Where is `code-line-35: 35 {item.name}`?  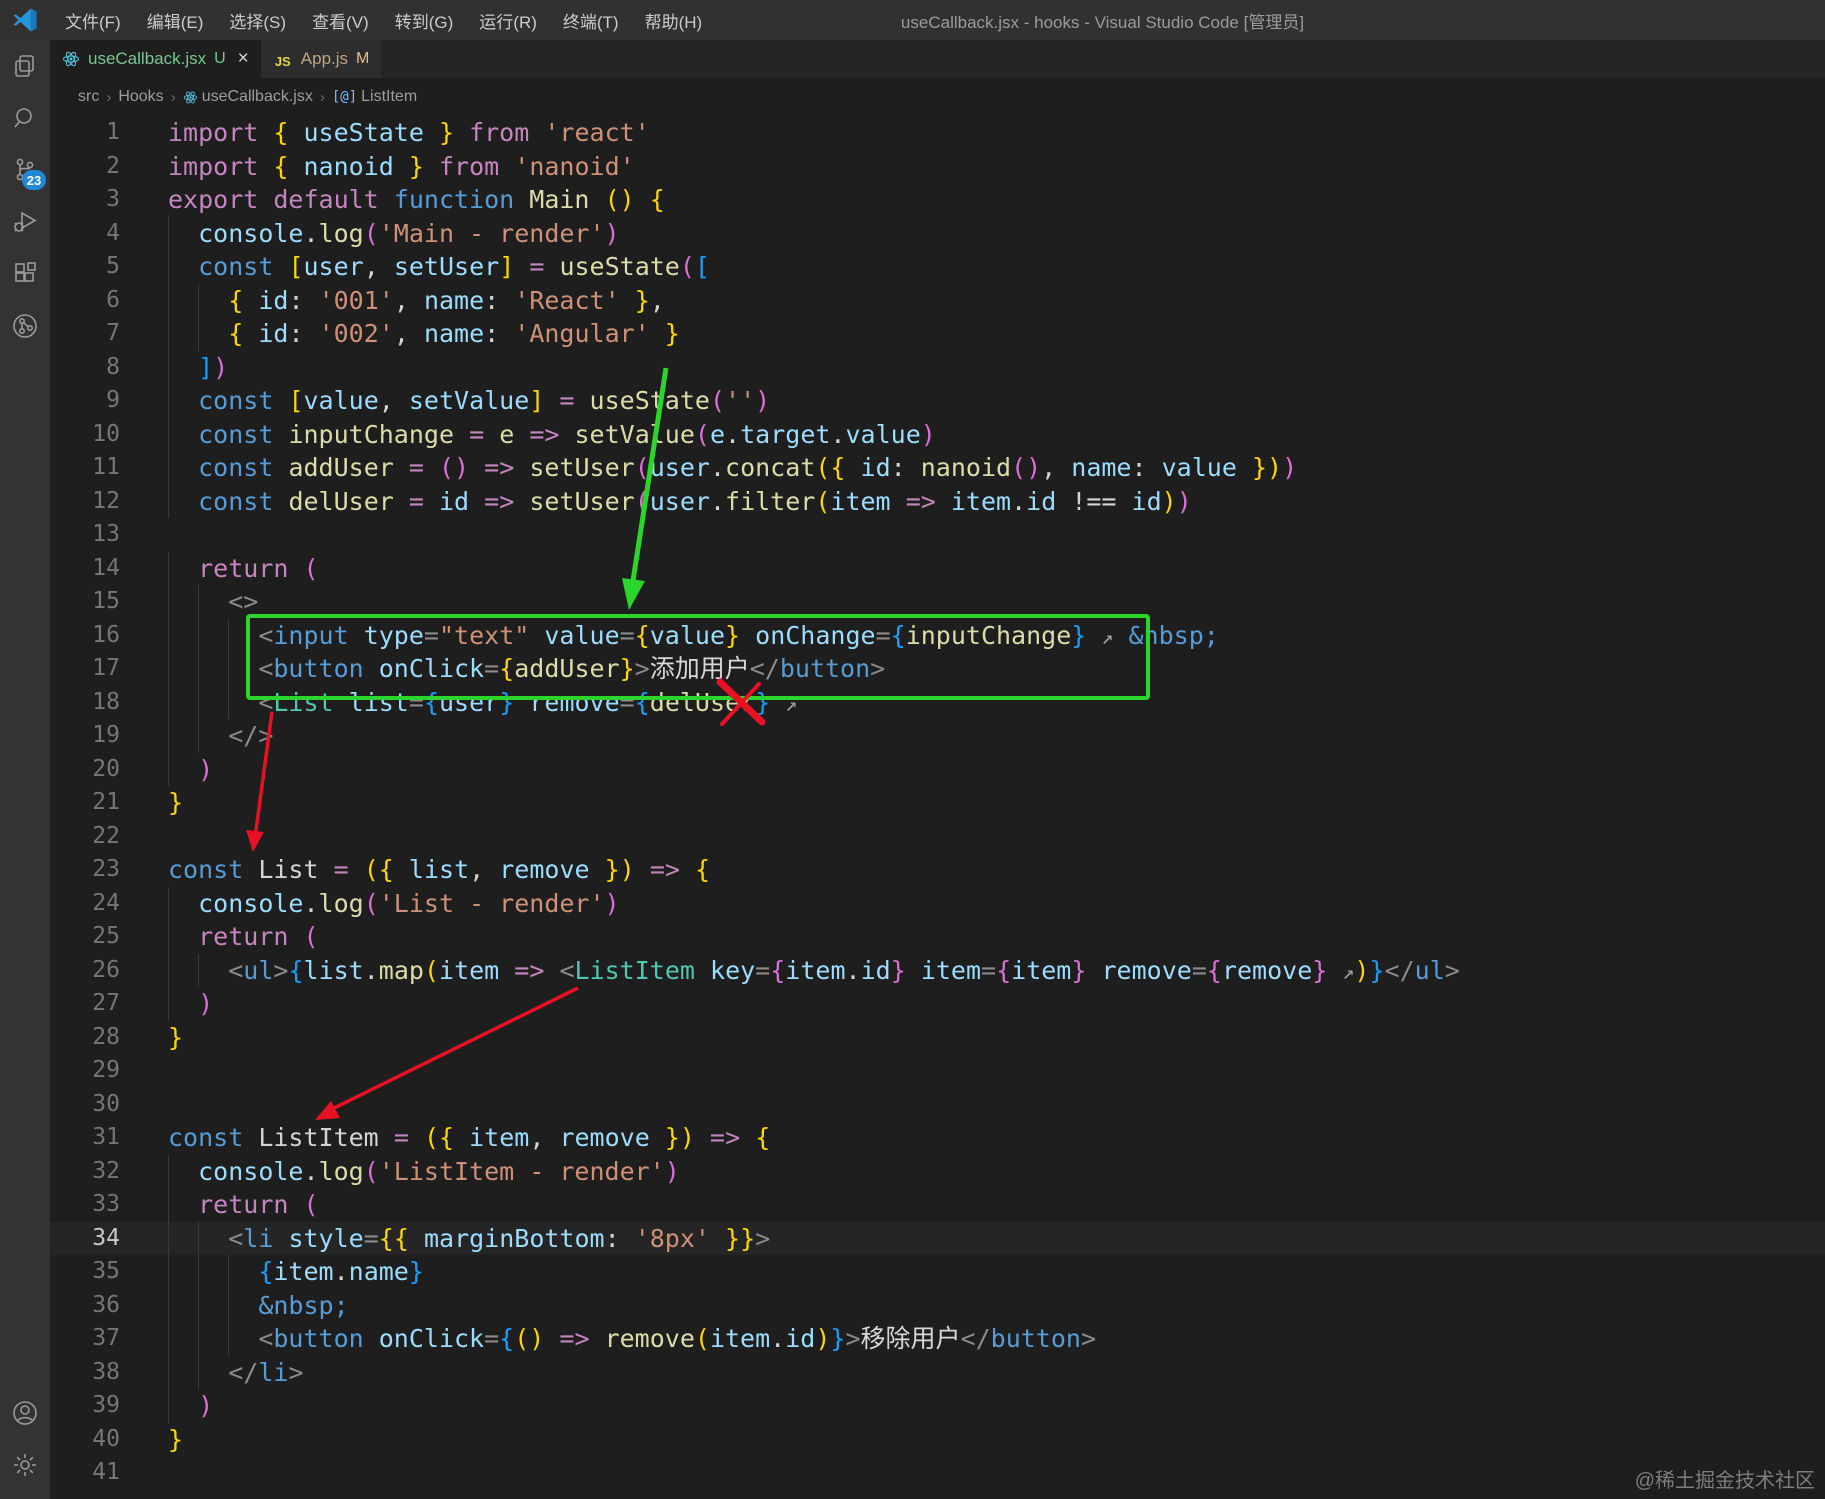 code-line-35: 35 {item.name} is located at coordinates (937, 1272).